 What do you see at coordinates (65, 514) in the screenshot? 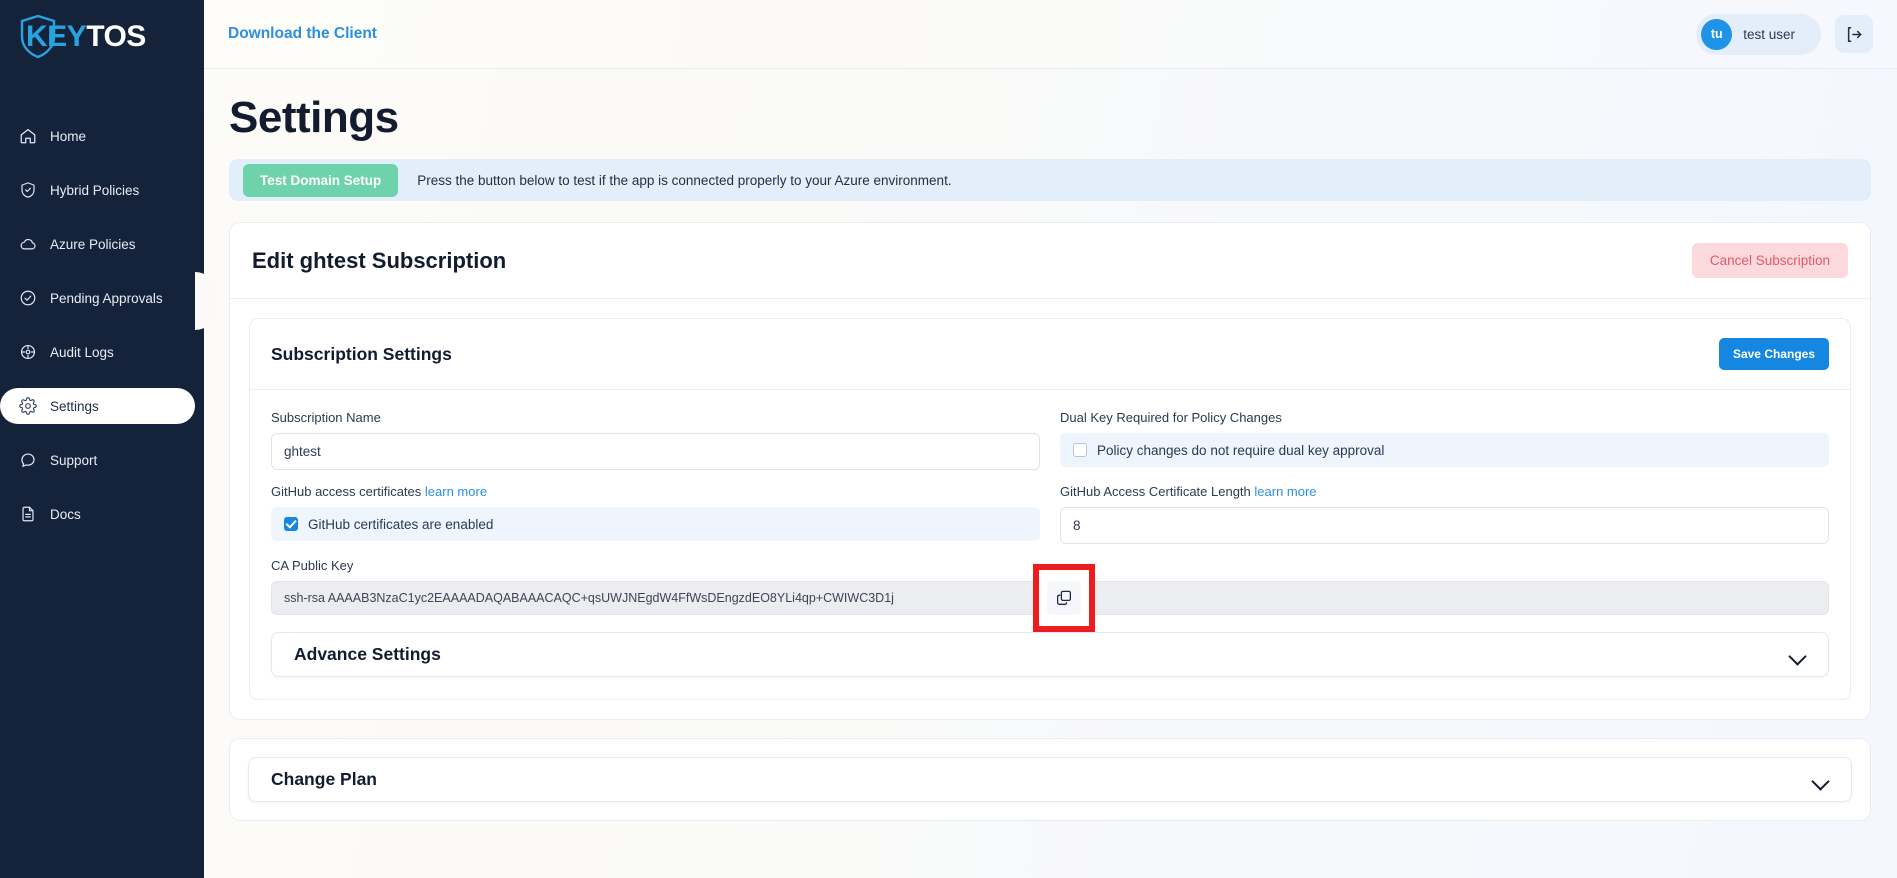
I see `sidebar-item-label: Docs` at bounding box center [65, 514].